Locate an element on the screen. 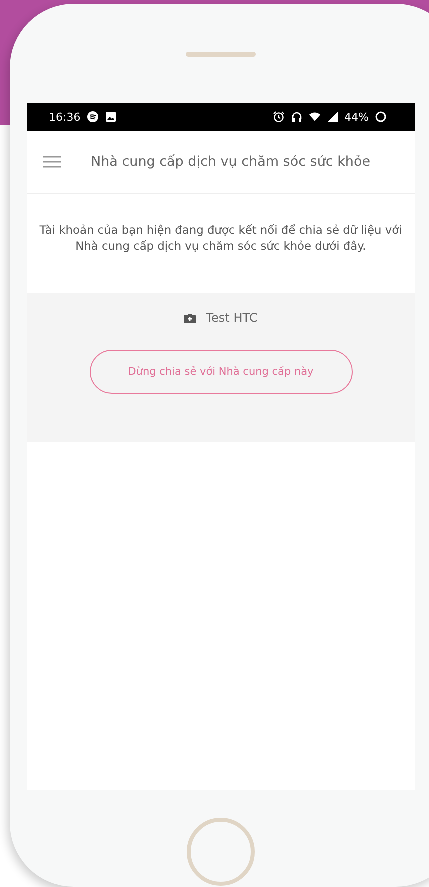  image-icon is located at coordinates (110, 117).